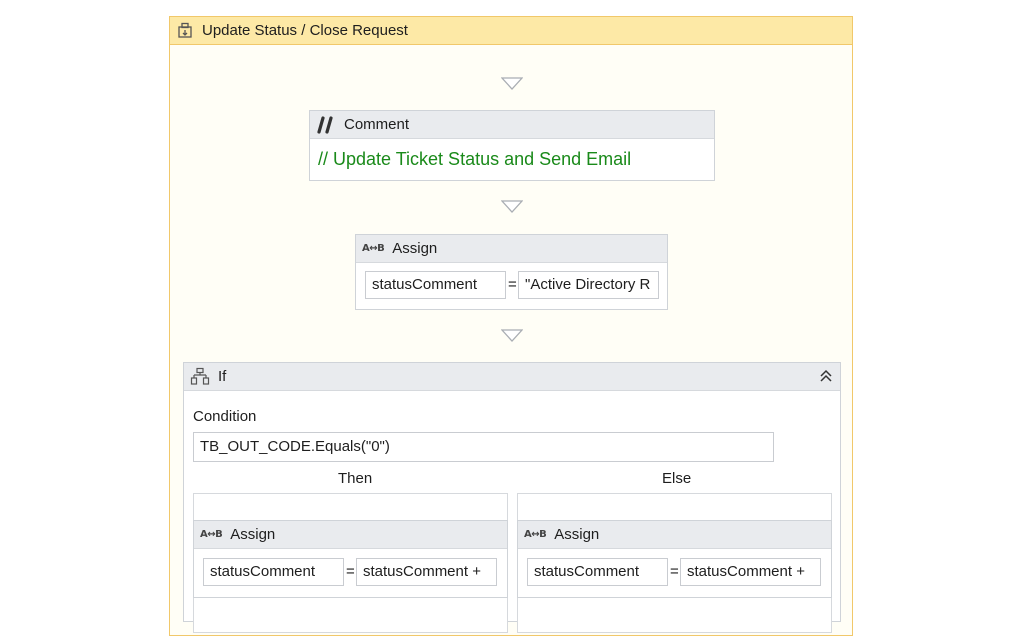  What do you see at coordinates (355, 478) in the screenshot?
I see `then-label: Then` at bounding box center [355, 478].